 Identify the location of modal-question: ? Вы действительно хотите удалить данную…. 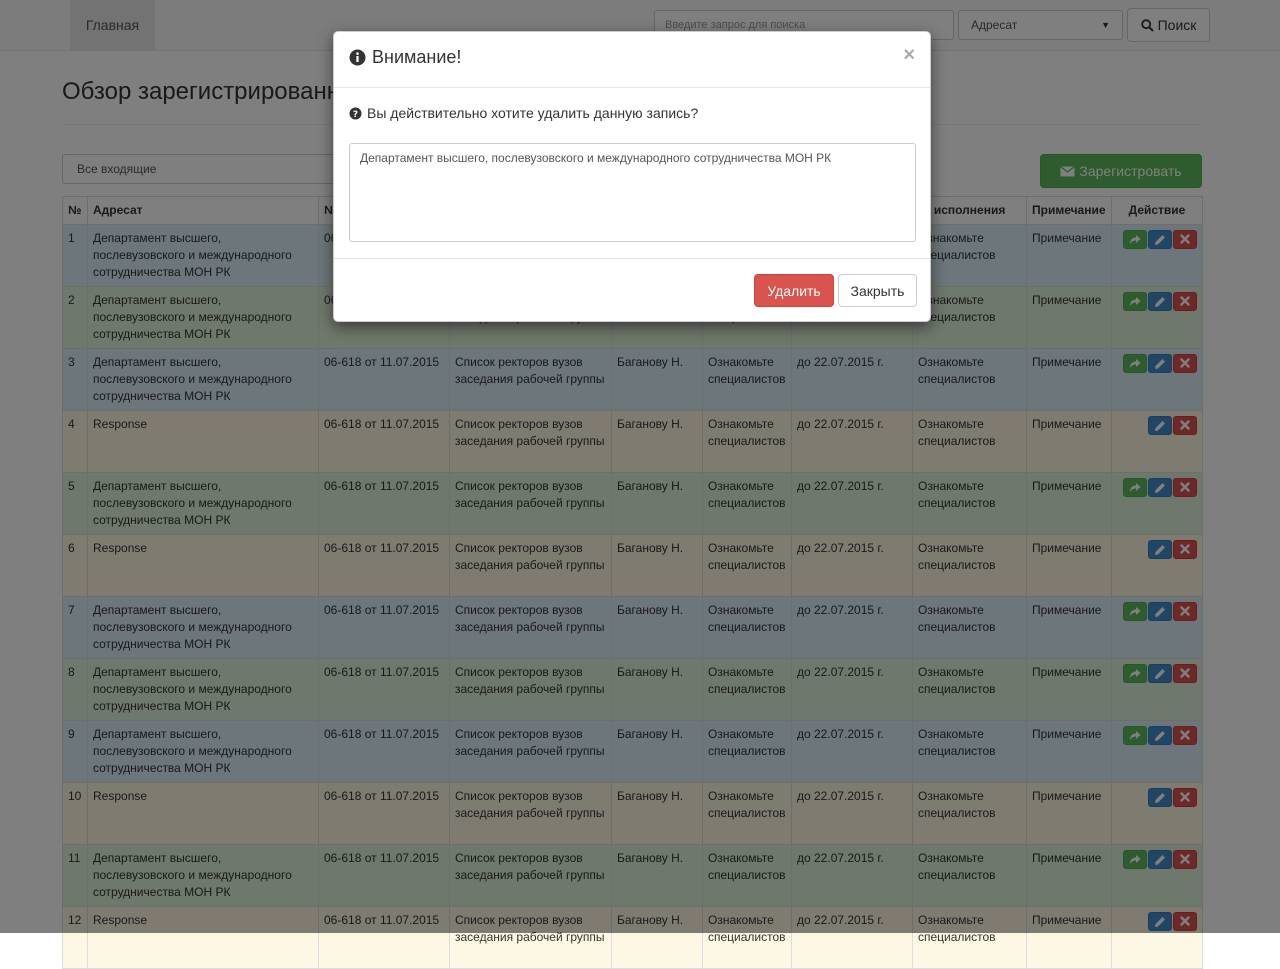
(523, 113).